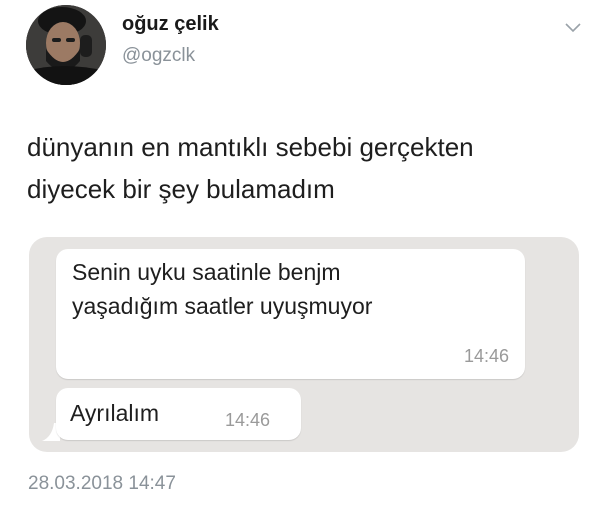  I want to click on avatar-photo, so click(66, 45).